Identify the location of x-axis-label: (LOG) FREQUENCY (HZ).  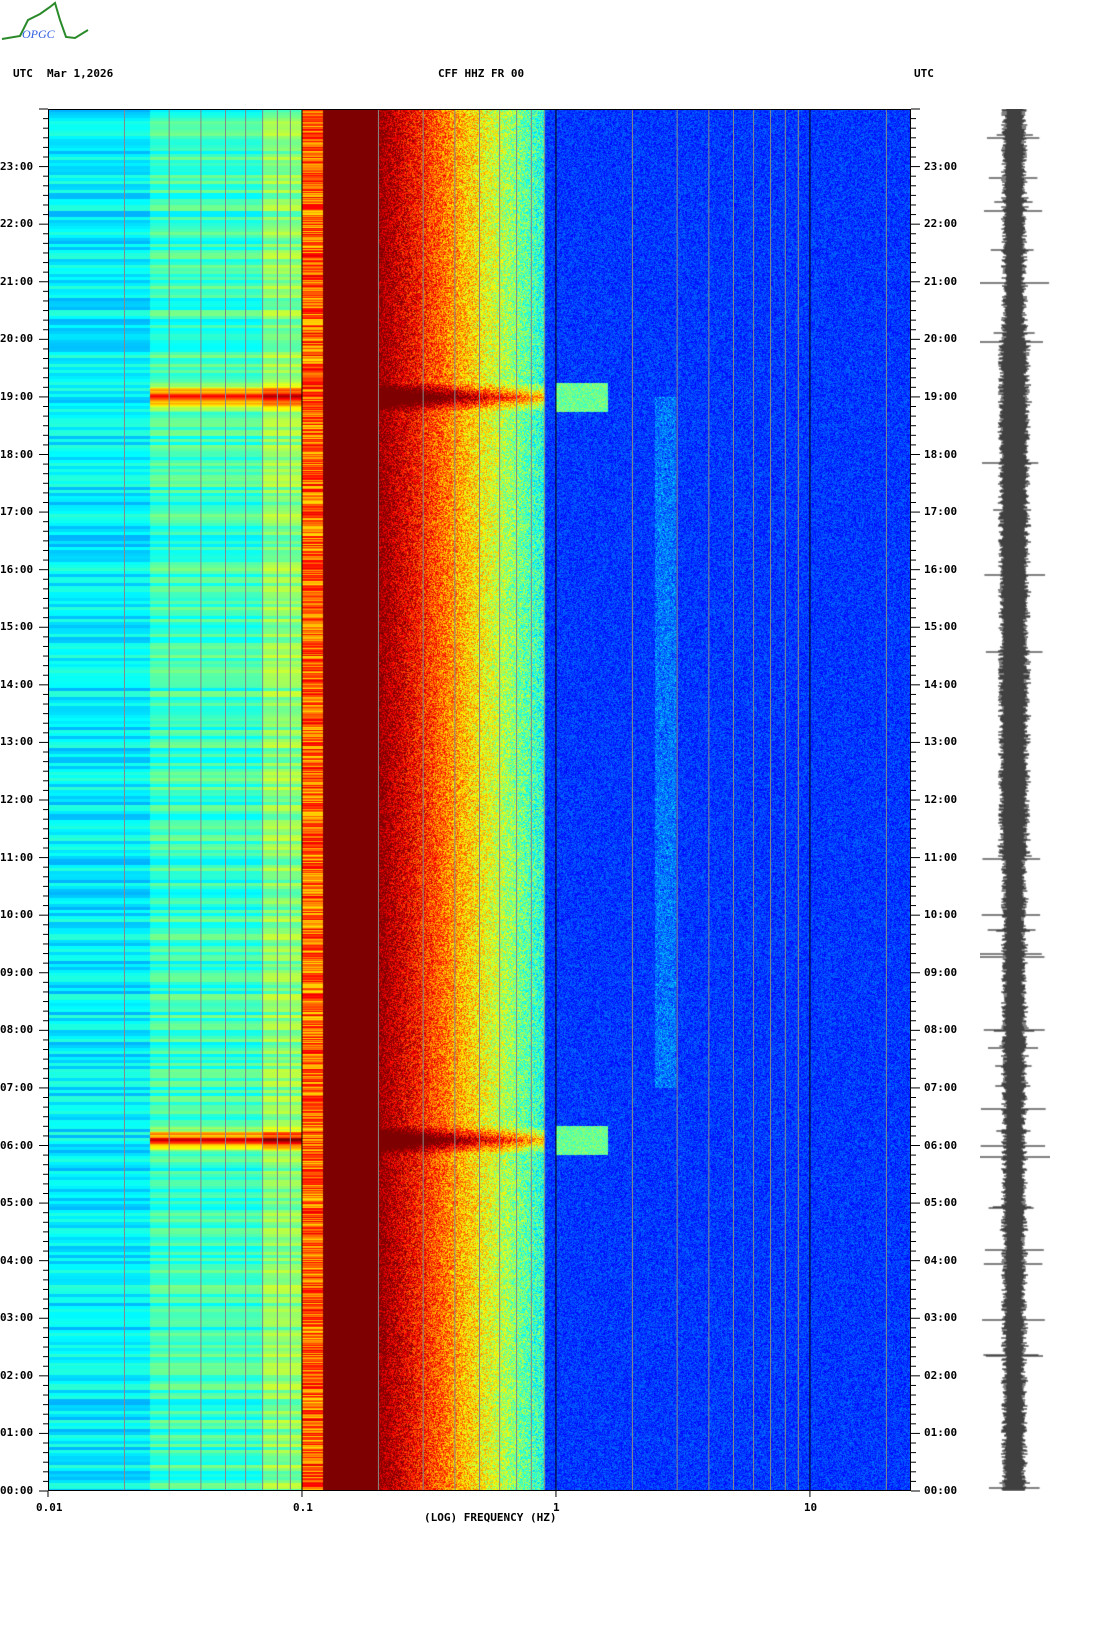
(490, 1517).